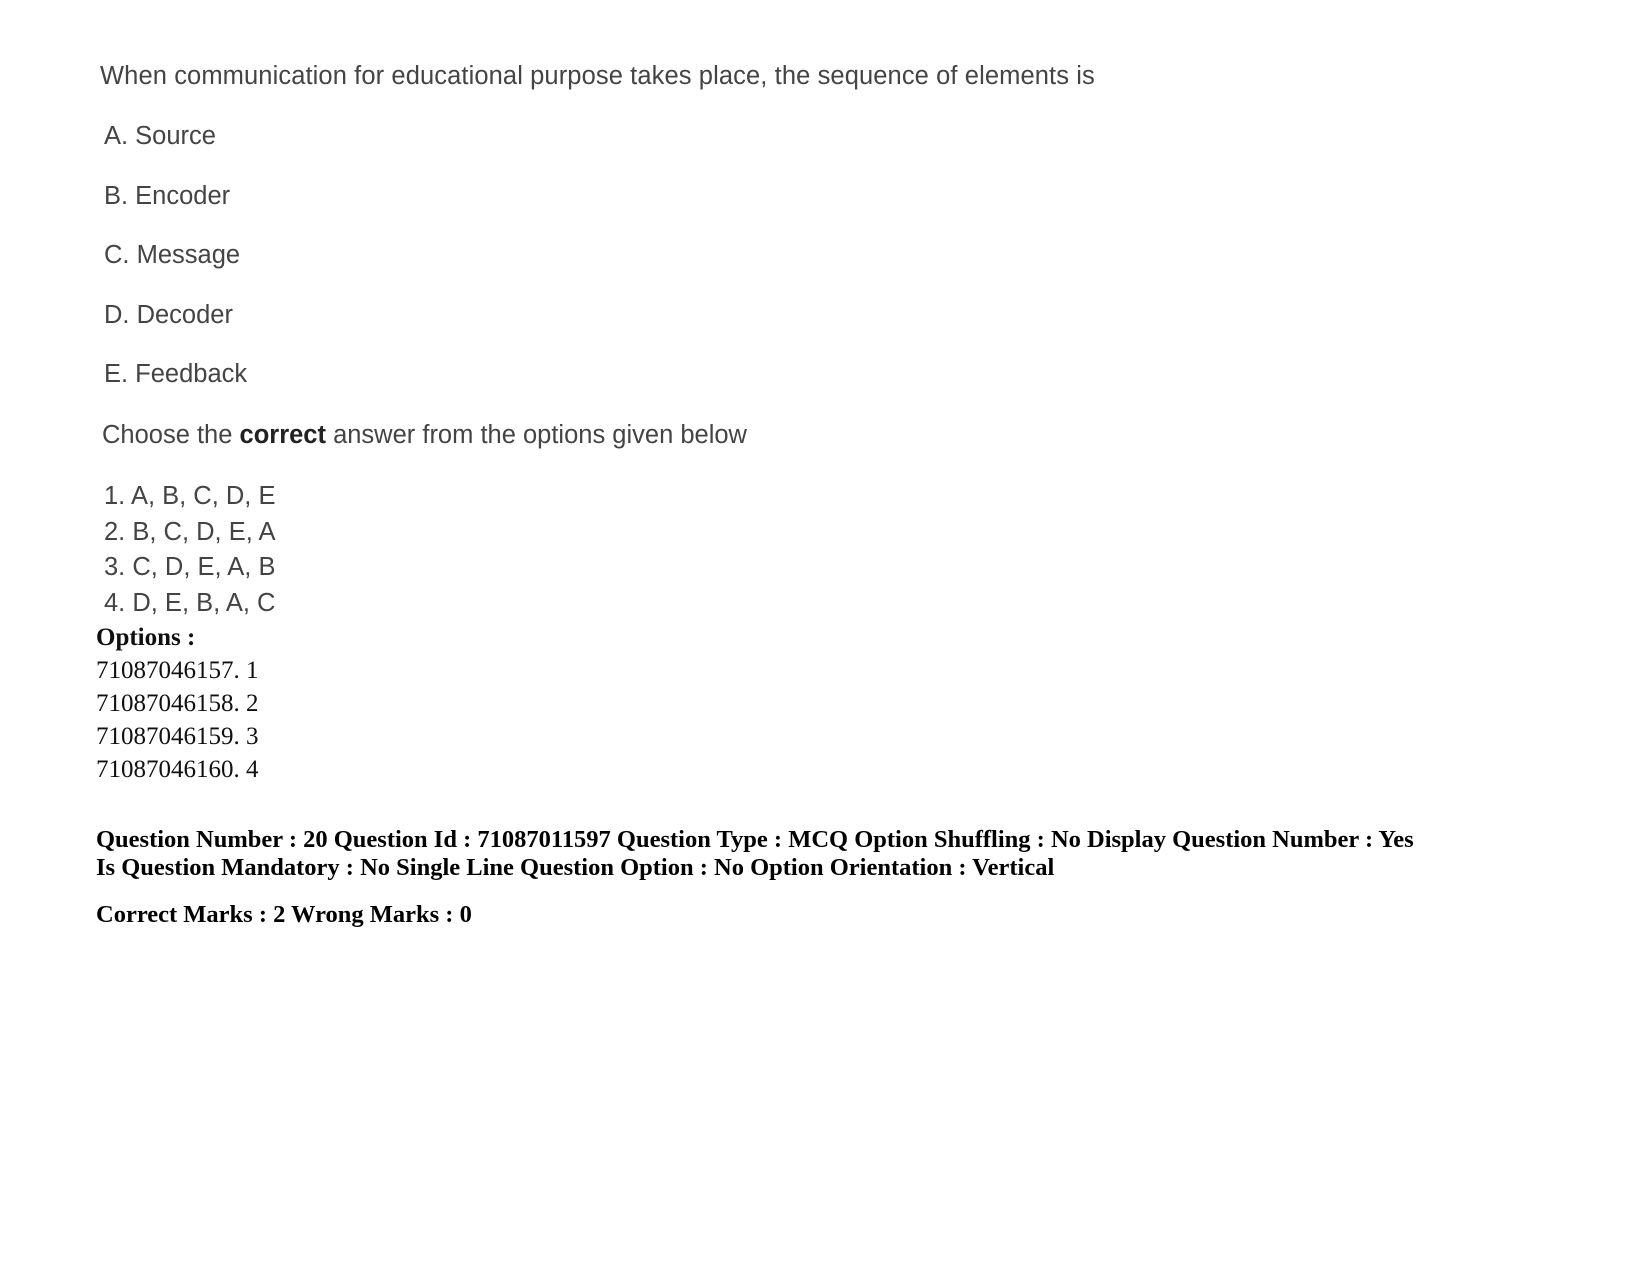 Image resolution: width=1650 pixels, height=1275 pixels. What do you see at coordinates (171, 435) in the screenshot?
I see `instruction-text-before: Choose the` at bounding box center [171, 435].